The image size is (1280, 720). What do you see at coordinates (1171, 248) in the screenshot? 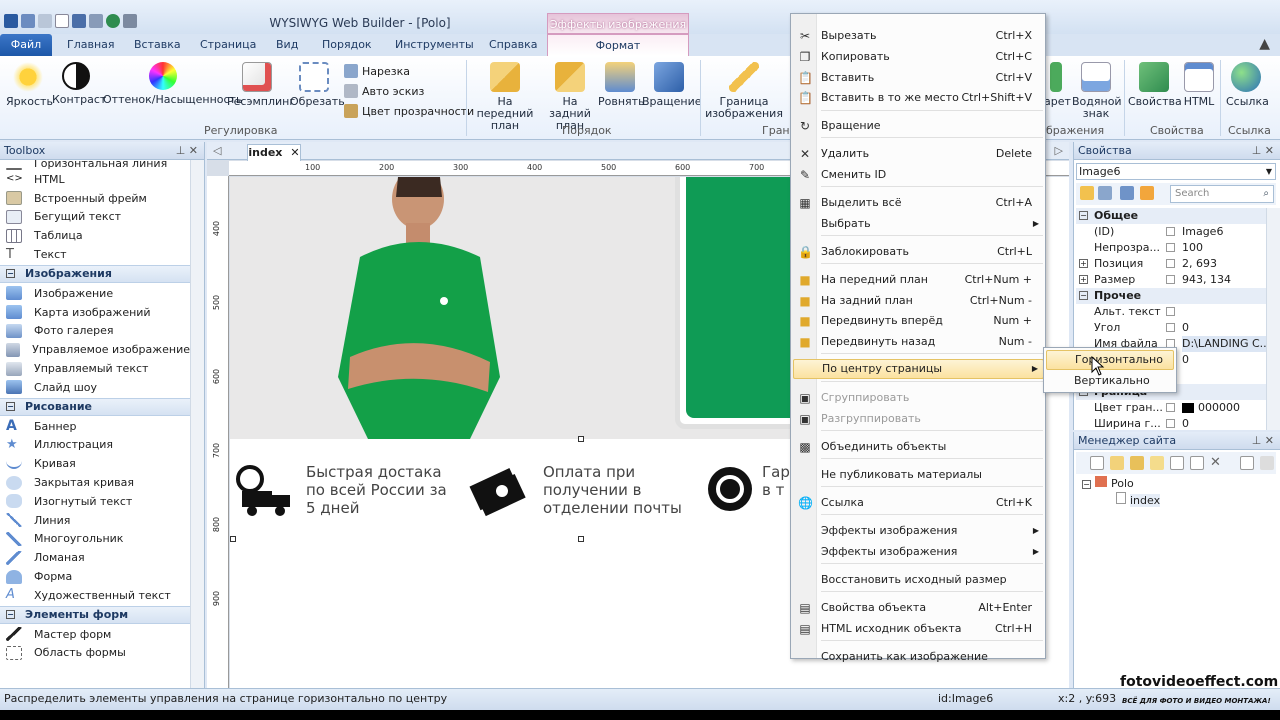
I see `prop-row: Непрозра... 100` at bounding box center [1171, 248].